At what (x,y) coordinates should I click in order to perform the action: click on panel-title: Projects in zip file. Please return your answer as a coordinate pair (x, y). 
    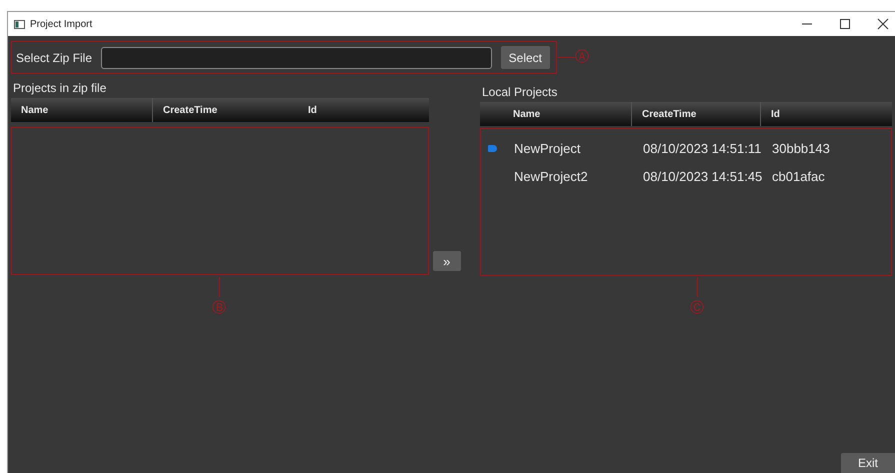
    Looking at the image, I should click on (60, 89).